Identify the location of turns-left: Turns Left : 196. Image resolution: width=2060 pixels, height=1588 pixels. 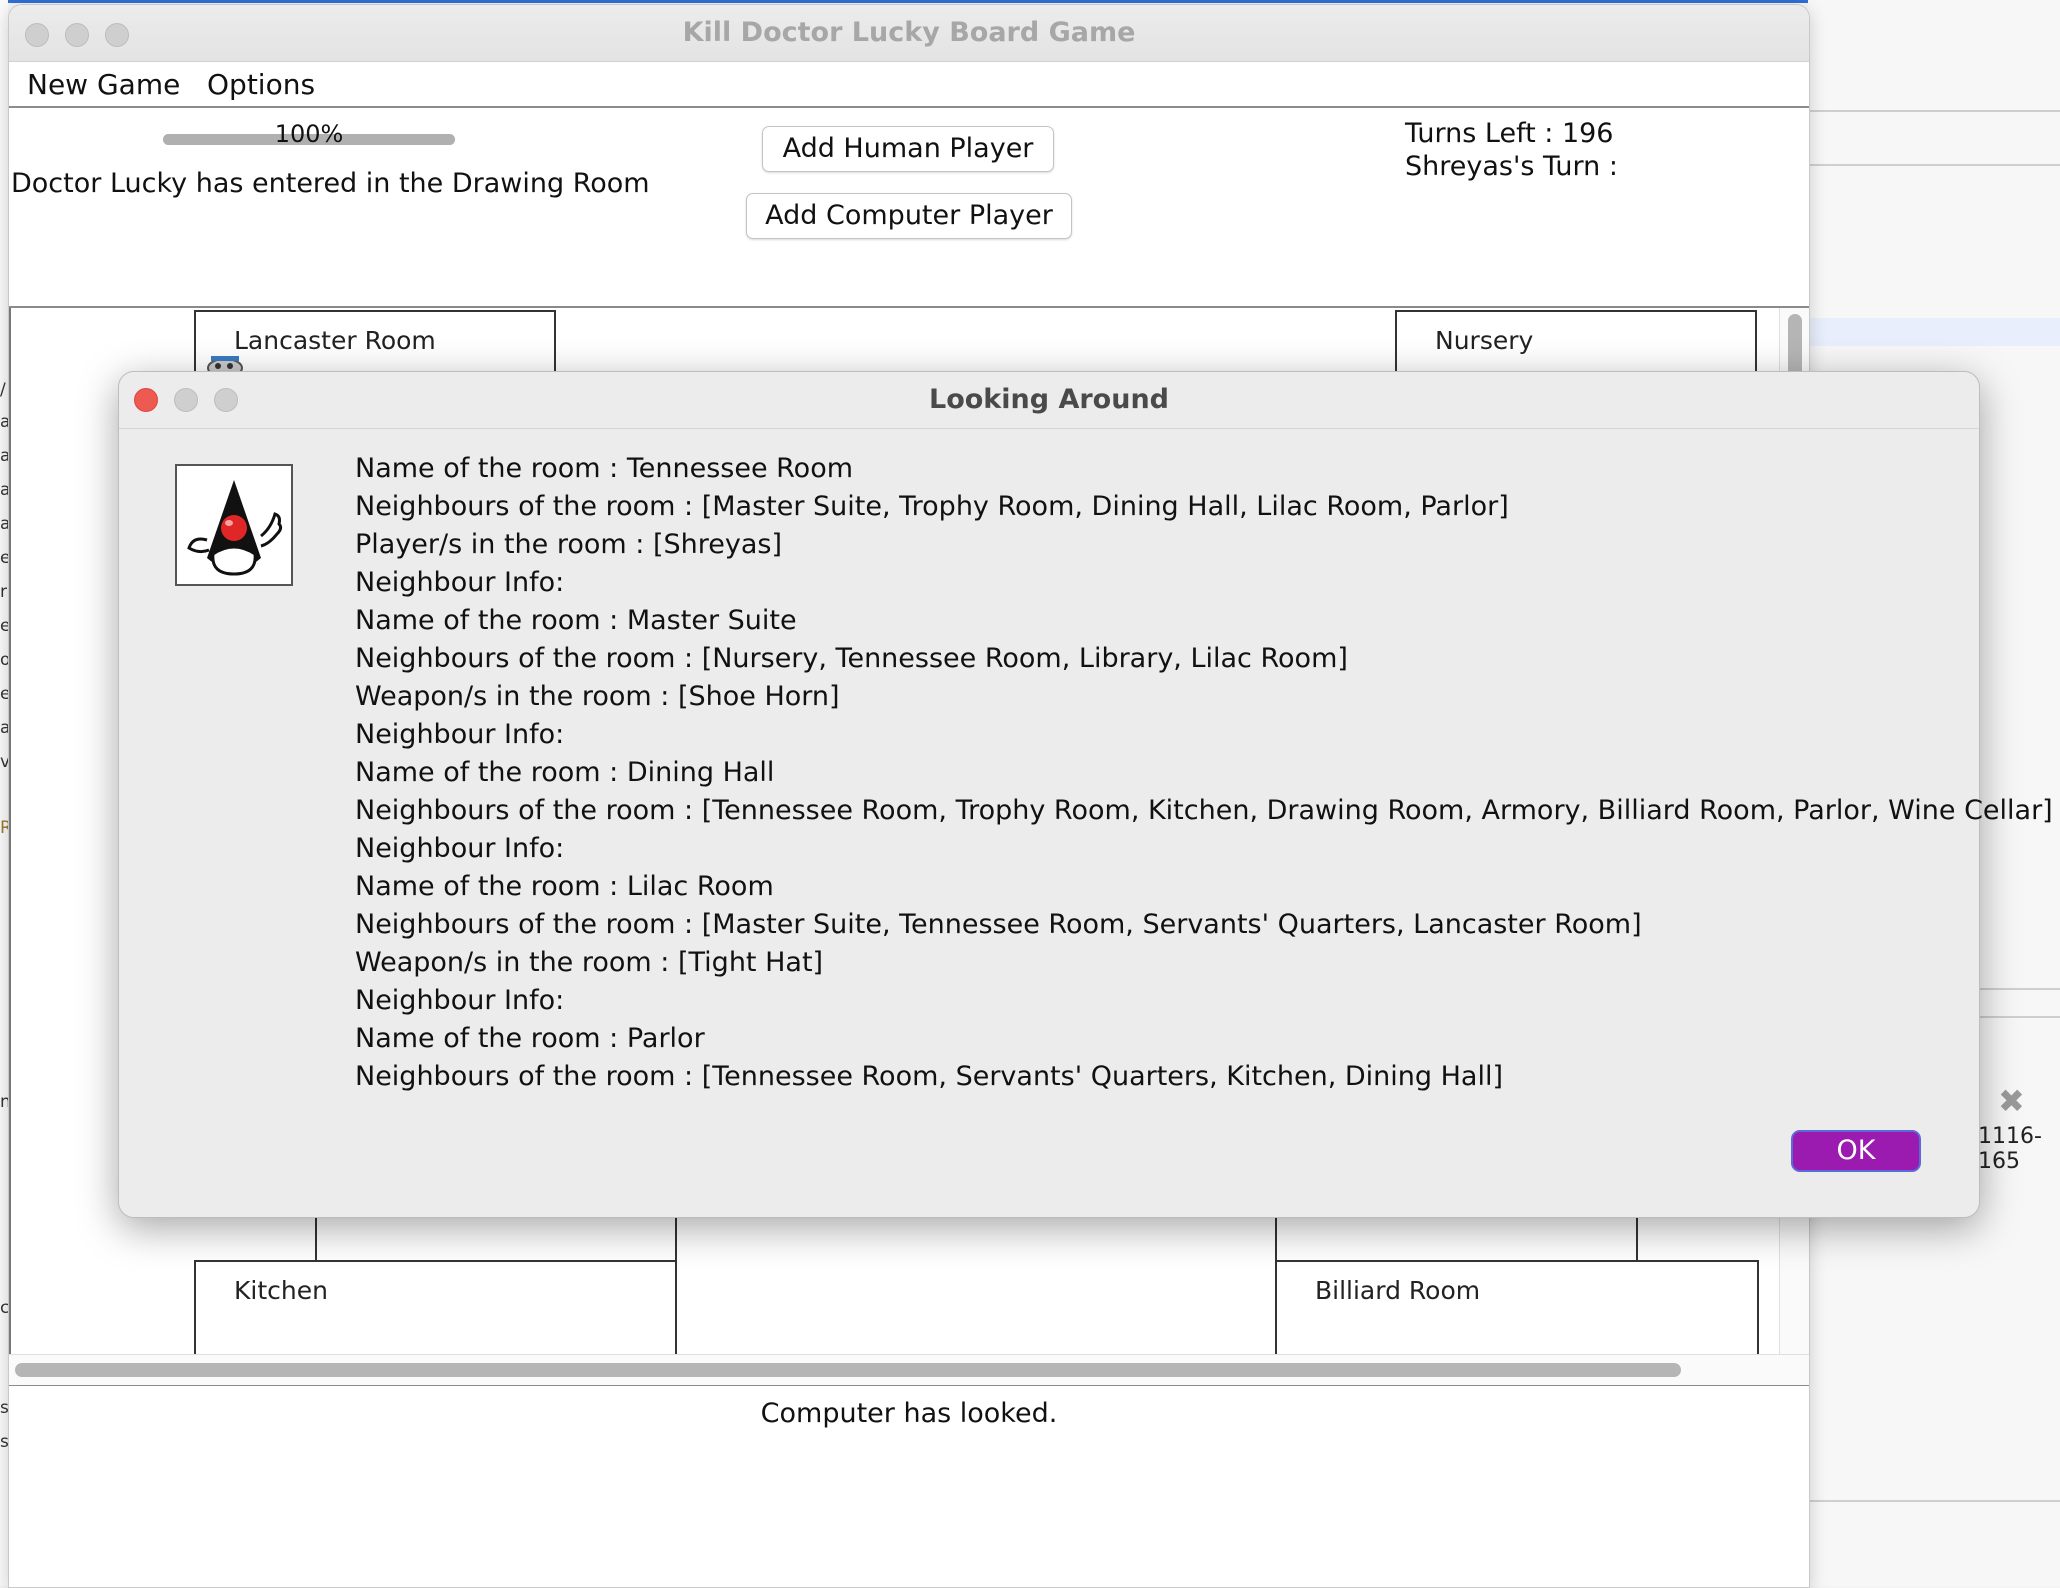
(1509, 133).